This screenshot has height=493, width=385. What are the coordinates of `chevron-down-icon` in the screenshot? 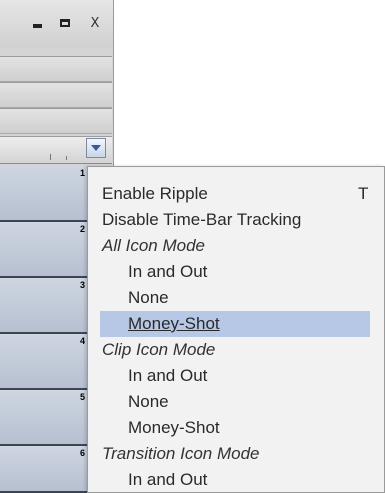 It's located at (96, 148).